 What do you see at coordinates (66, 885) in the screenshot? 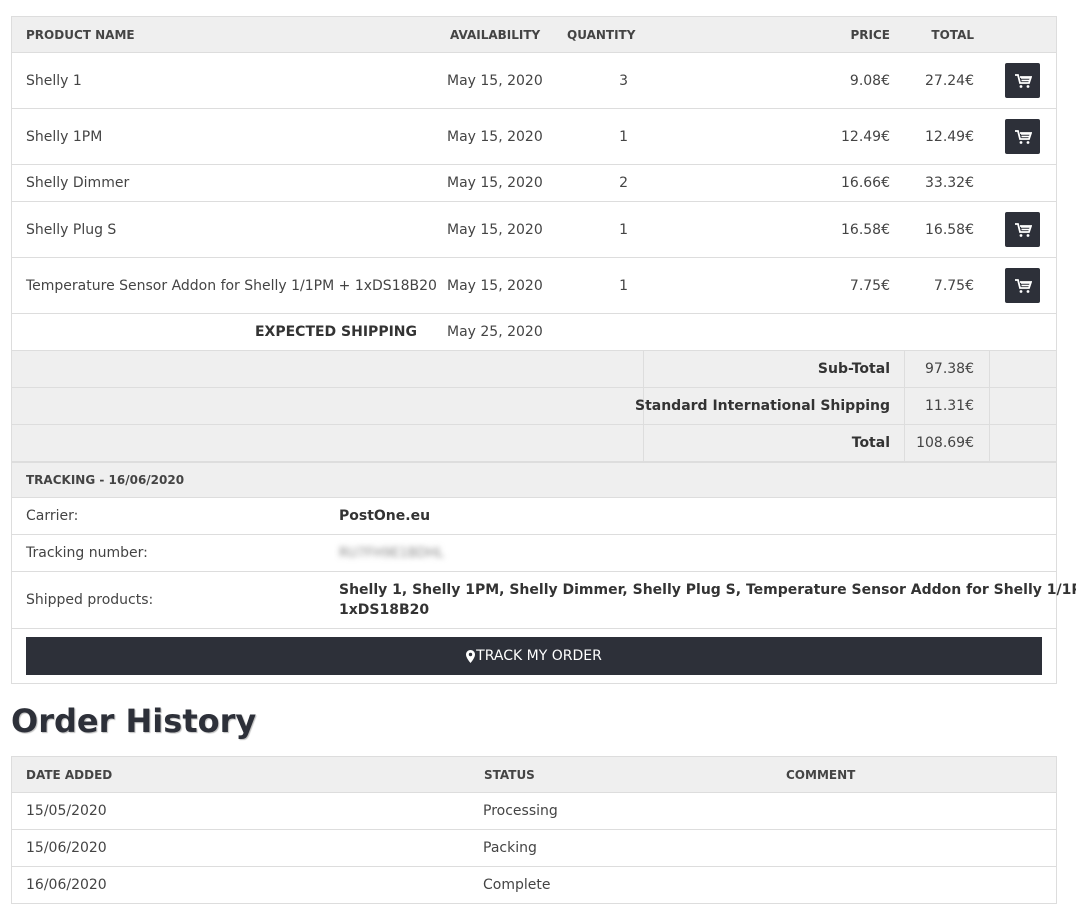
I see `history-date: 16/06/2020` at bounding box center [66, 885].